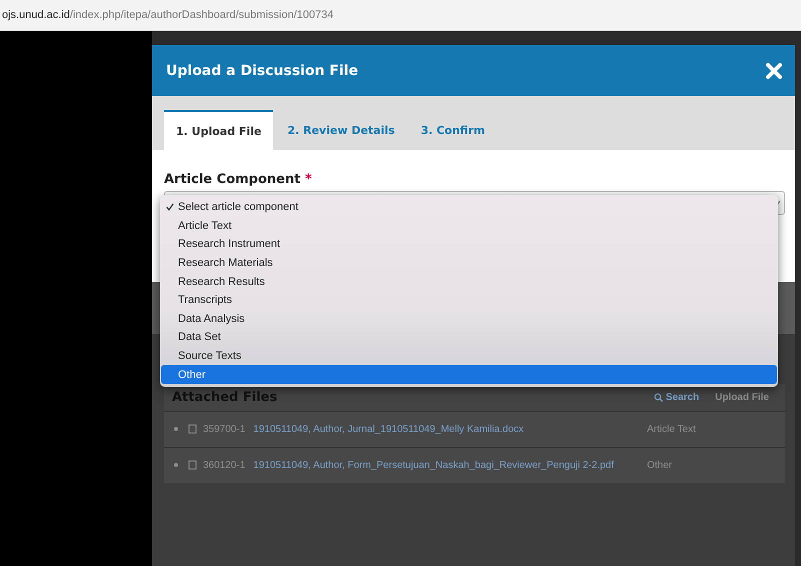 The image size is (801, 566). What do you see at coordinates (660, 466) in the screenshot?
I see `file-genre: Other` at bounding box center [660, 466].